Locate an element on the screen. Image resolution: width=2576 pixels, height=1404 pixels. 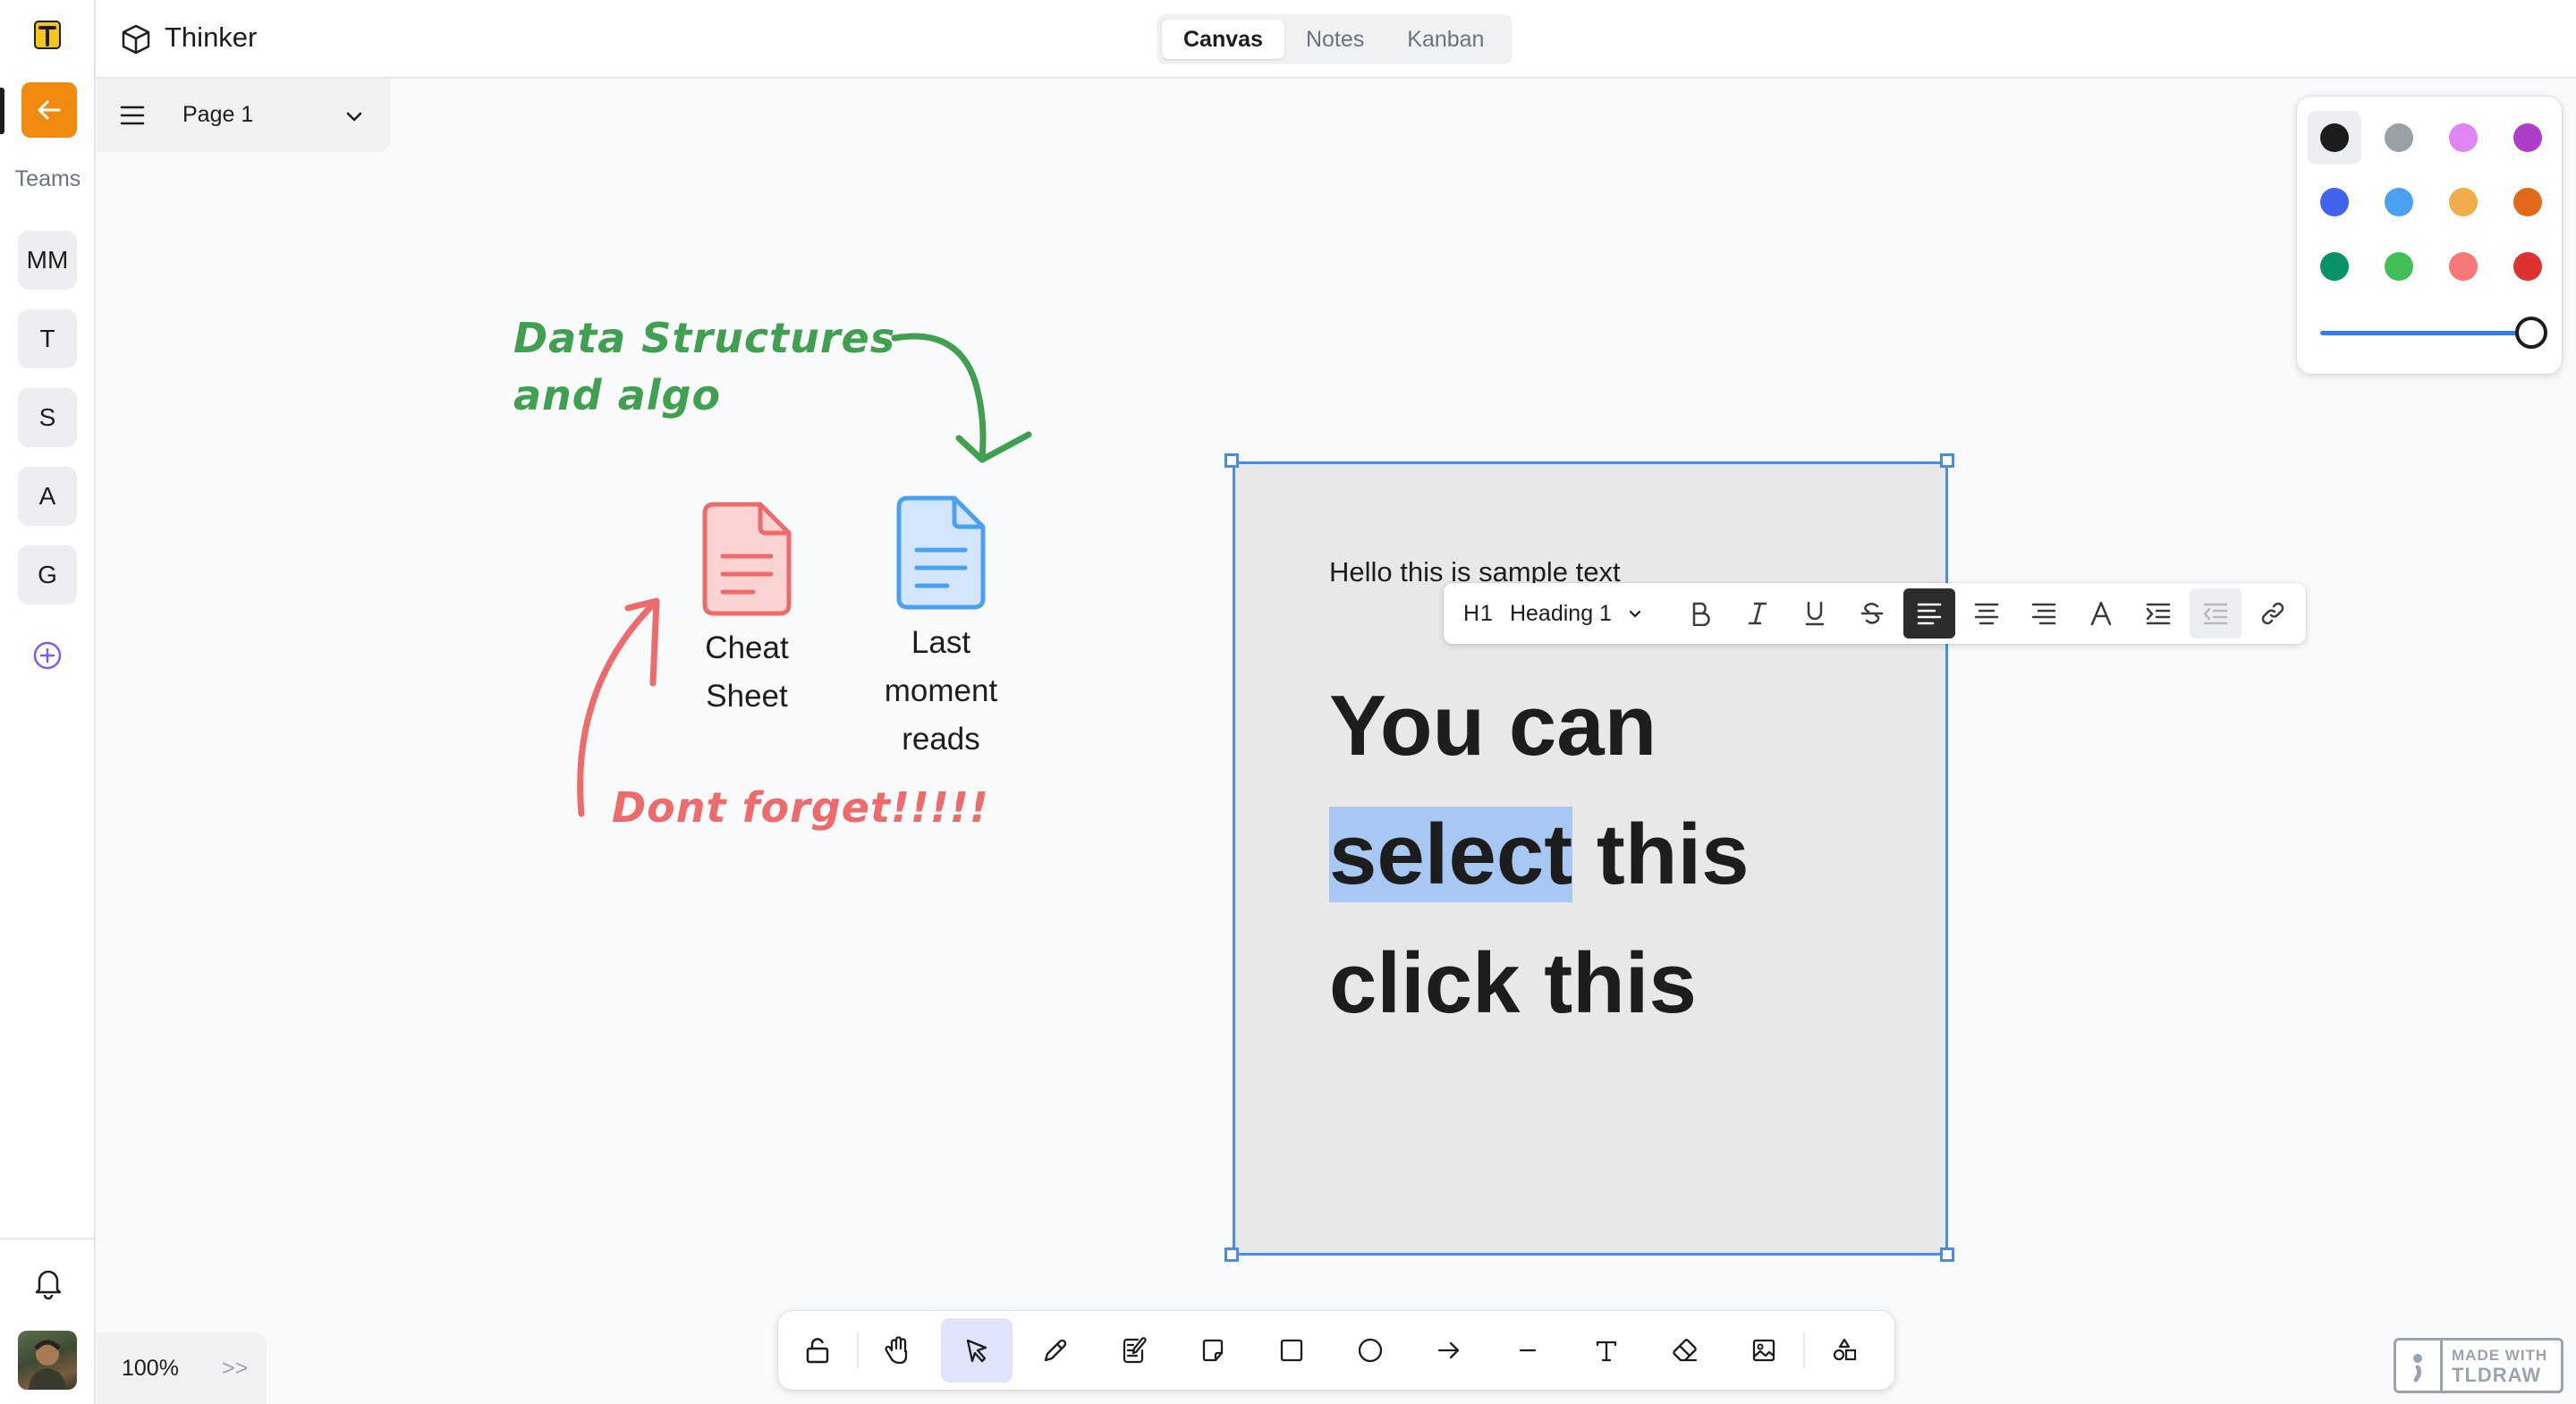
resize-handle-top-left is located at coordinates (1231, 461).